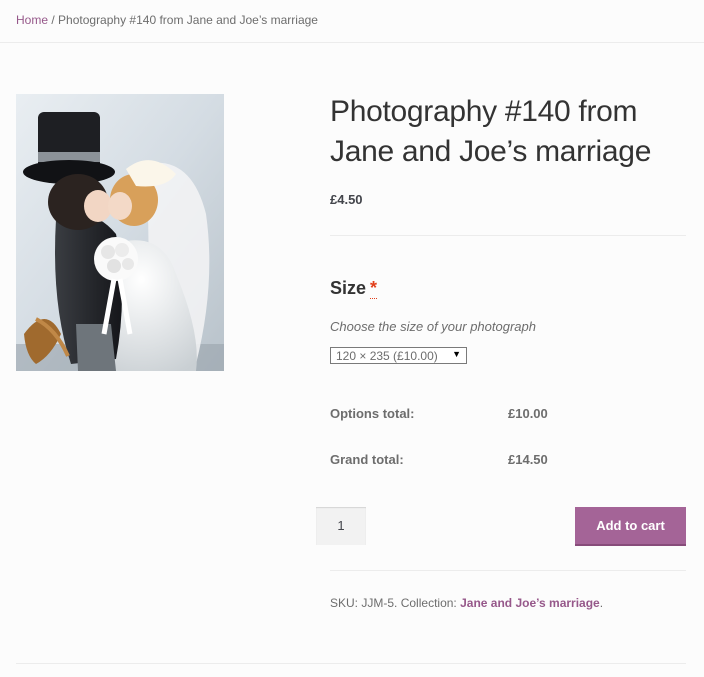 The height and width of the screenshot is (677, 704). I want to click on collection-label: Collection:, so click(428, 603).